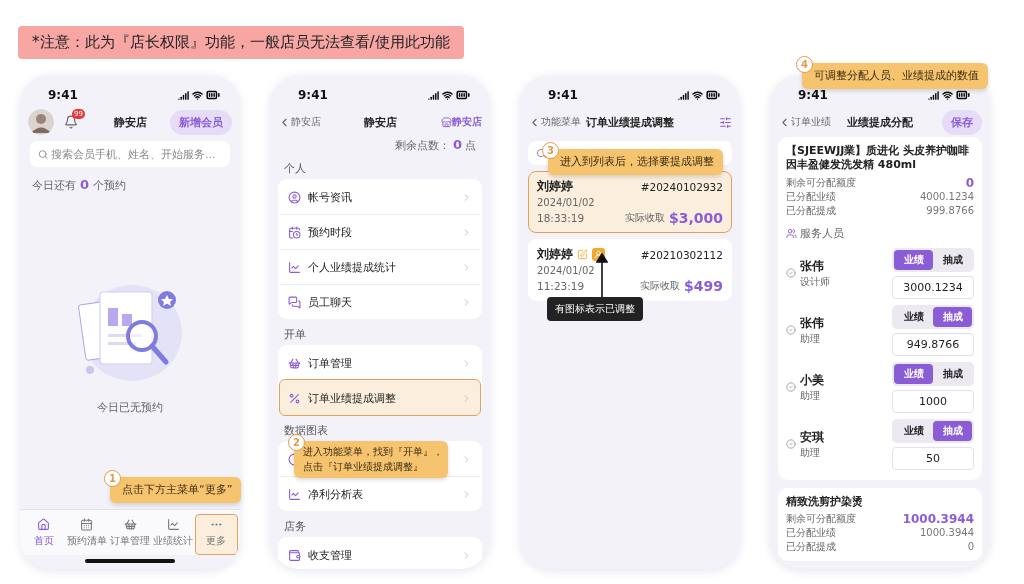 The height and width of the screenshot is (584, 1024). What do you see at coordinates (54, 185) in the screenshot?
I see `appointment-label: 今日还有` at bounding box center [54, 185].